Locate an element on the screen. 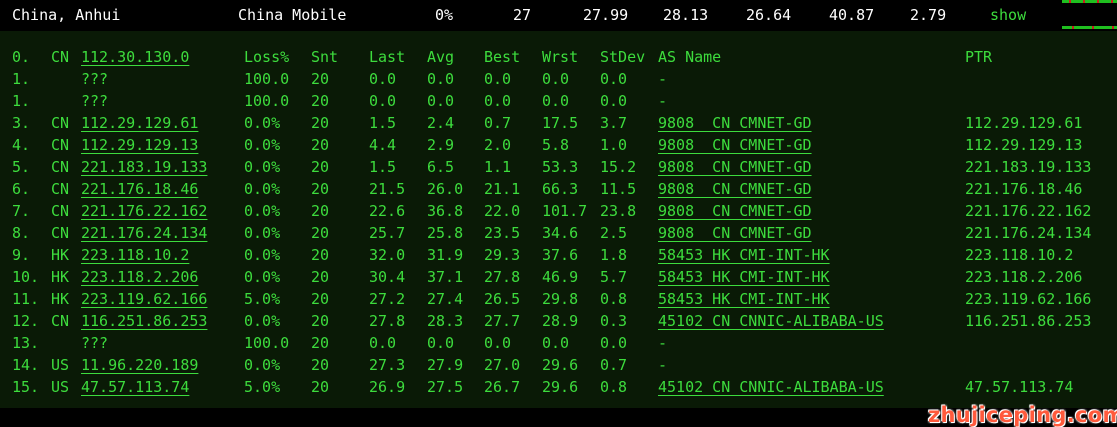 The width and height of the screenshot is (1117, 427). cell-ptr: 223.118.10.2 is located at coordinates (1019, 255).